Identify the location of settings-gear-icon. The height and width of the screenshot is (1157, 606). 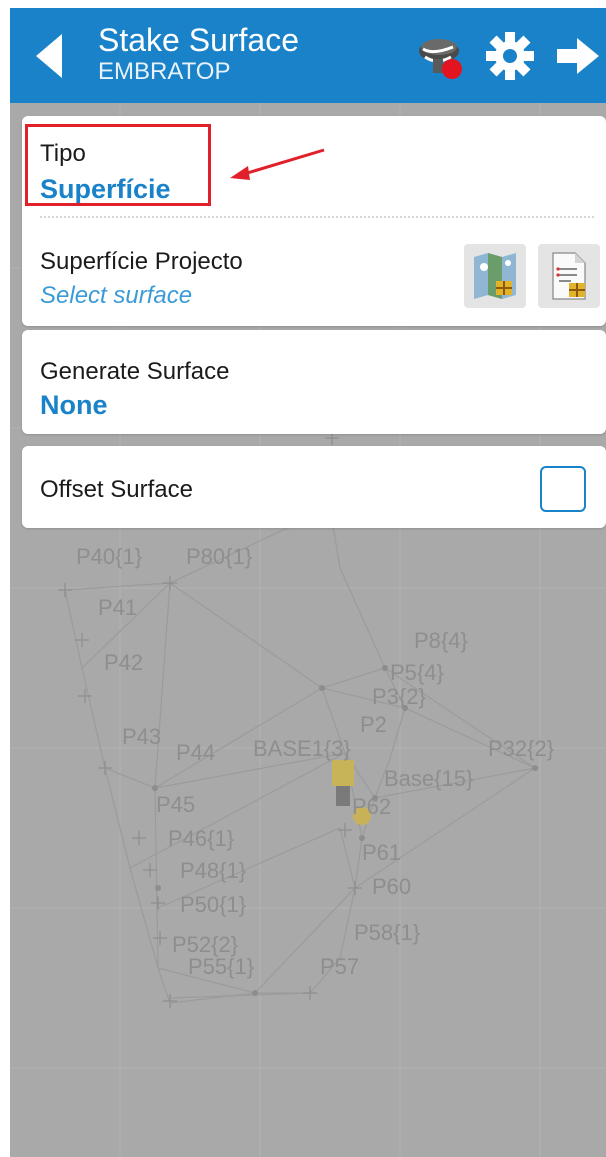
(510, 55).